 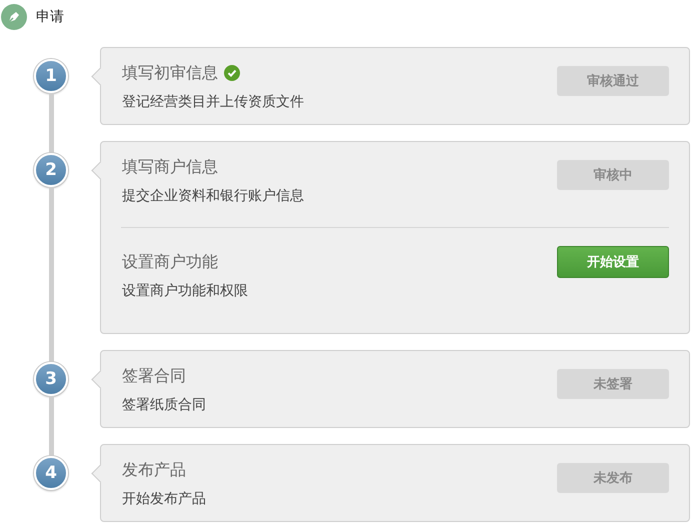 What do you see at coordinates (154, 376) in the screenshot?
I see `task-title: 签署合同` at bounding box center [154, 376].